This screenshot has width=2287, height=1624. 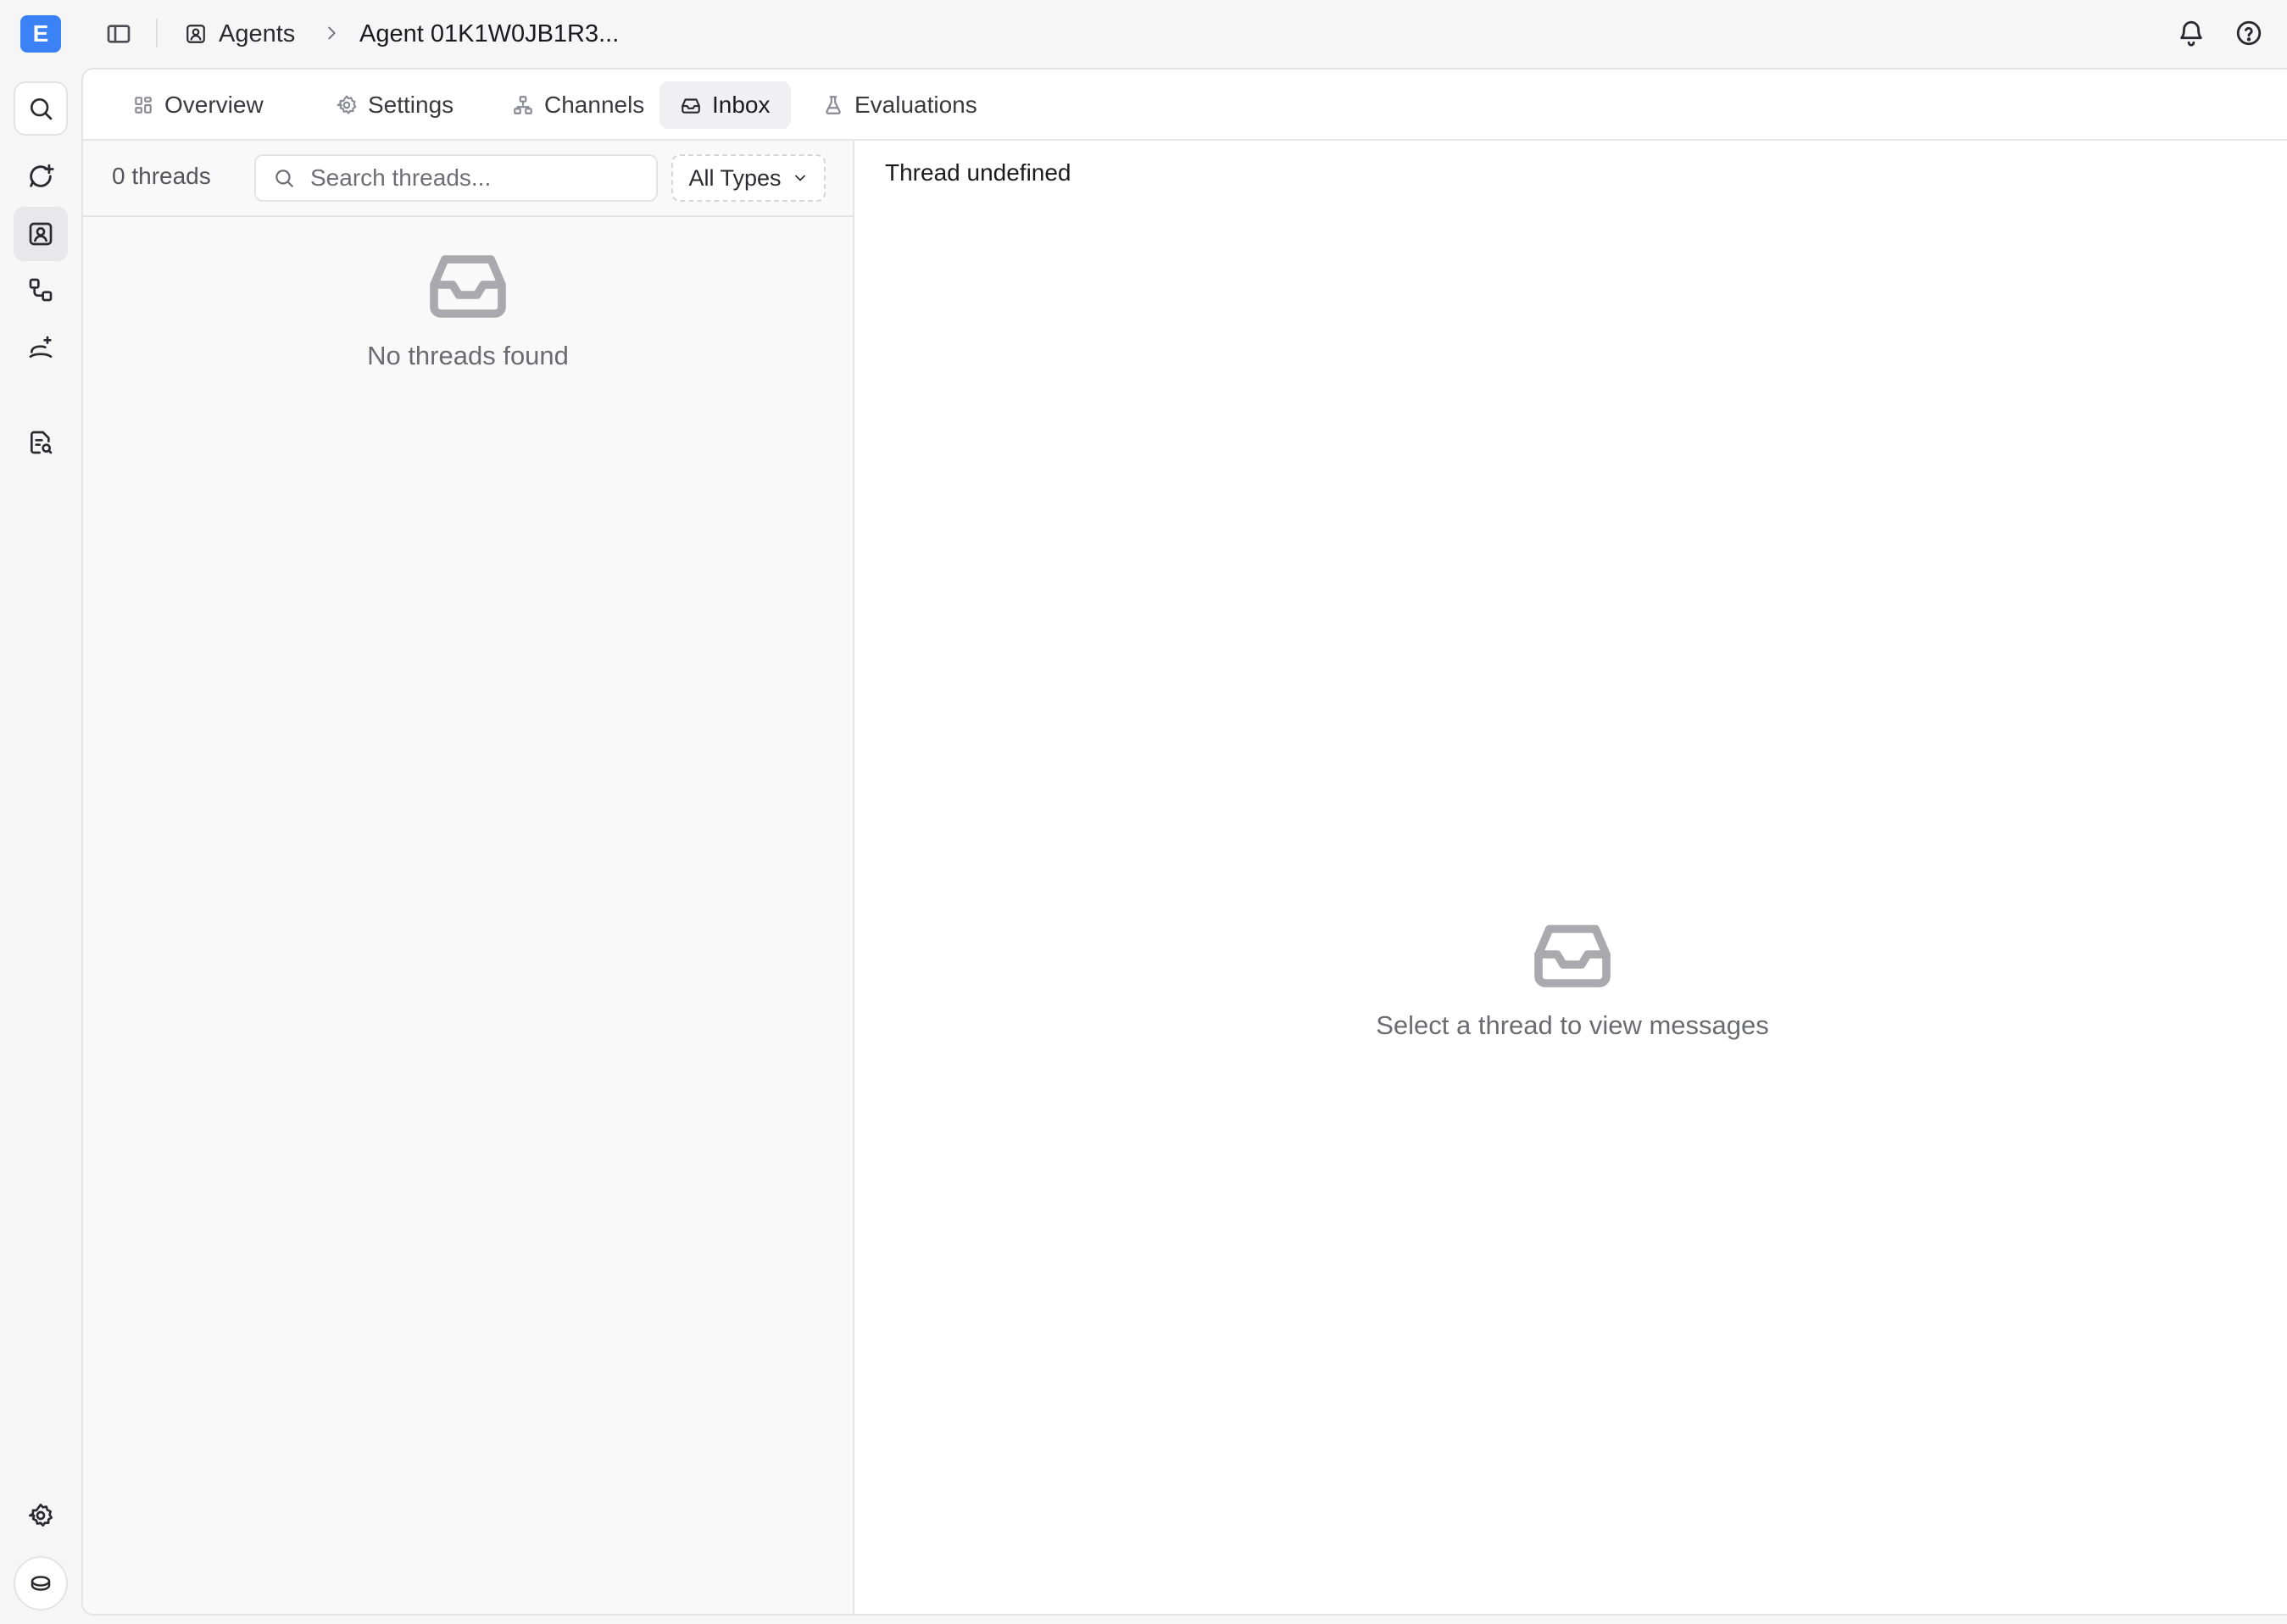 I want to click on tab-evaluations: Evaluations, so click(x=900, y=105).